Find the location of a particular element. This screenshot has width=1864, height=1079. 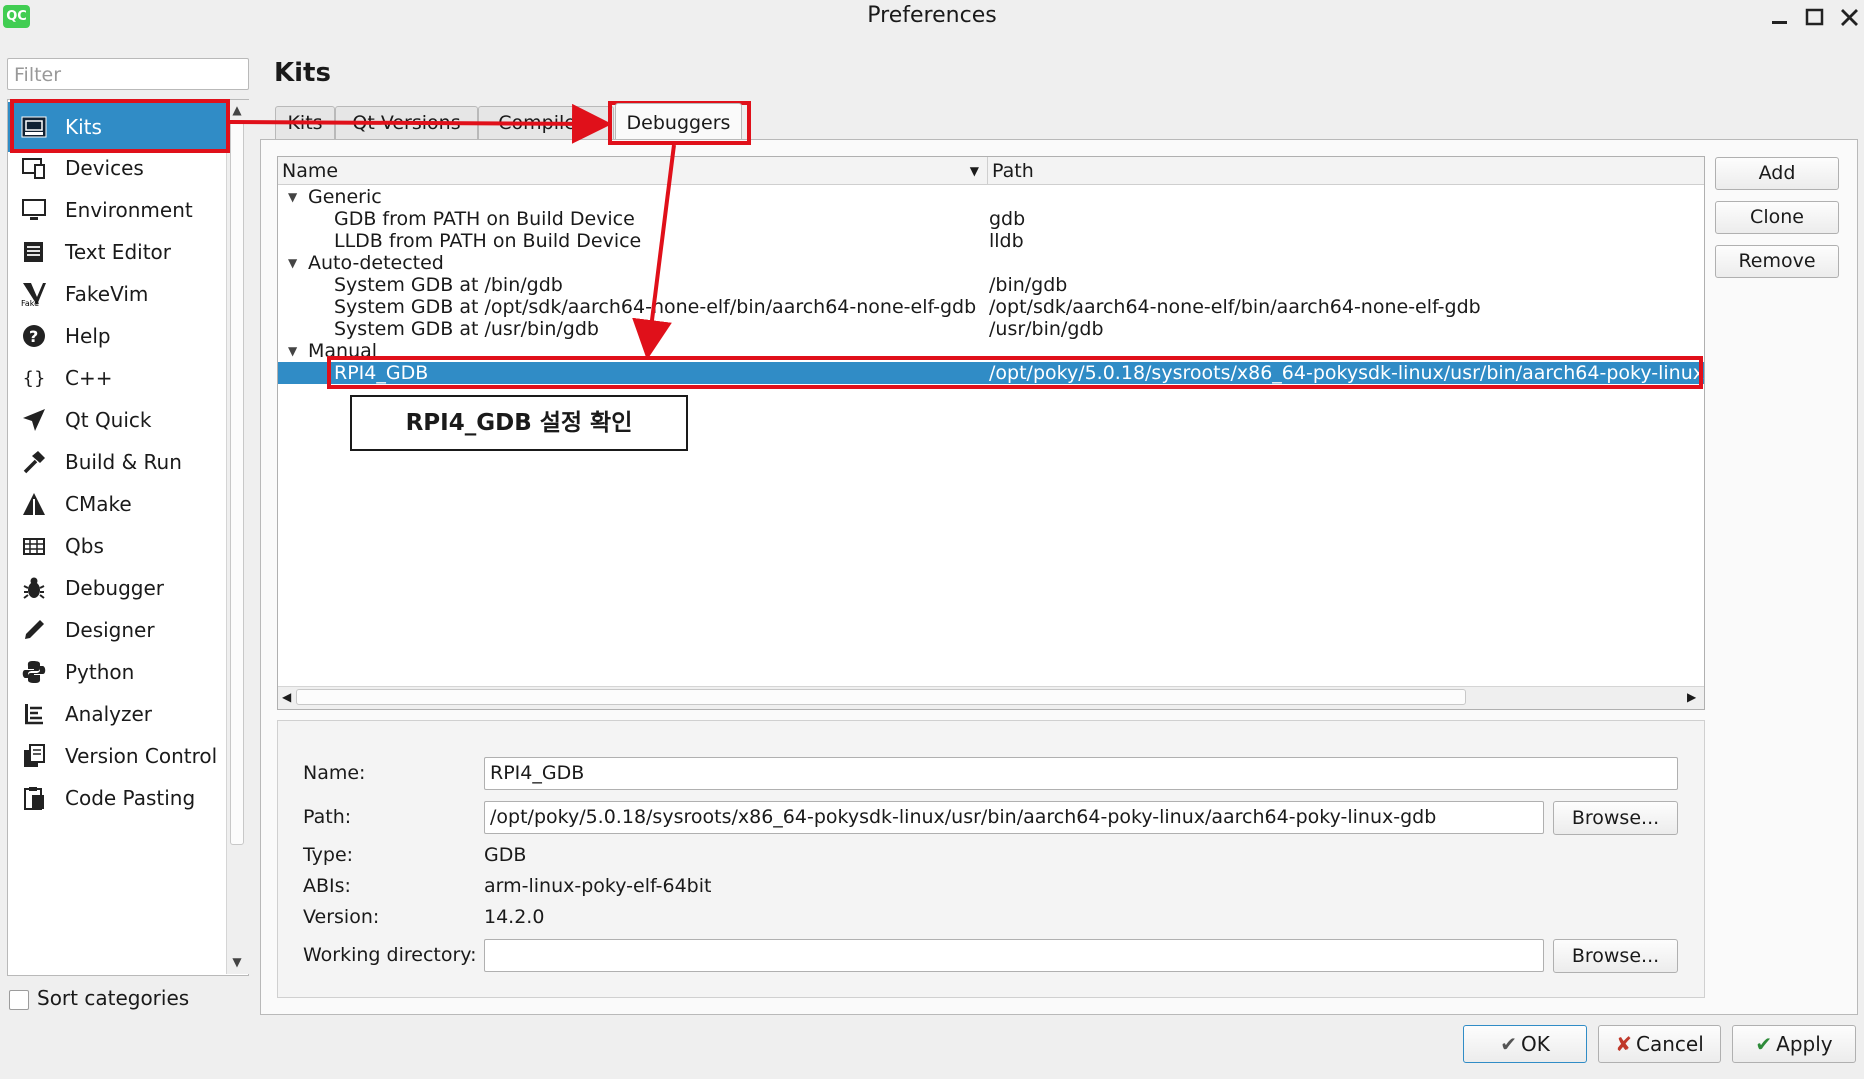

arrow-kits-to-debuggers is located at coordinates (420, 123).